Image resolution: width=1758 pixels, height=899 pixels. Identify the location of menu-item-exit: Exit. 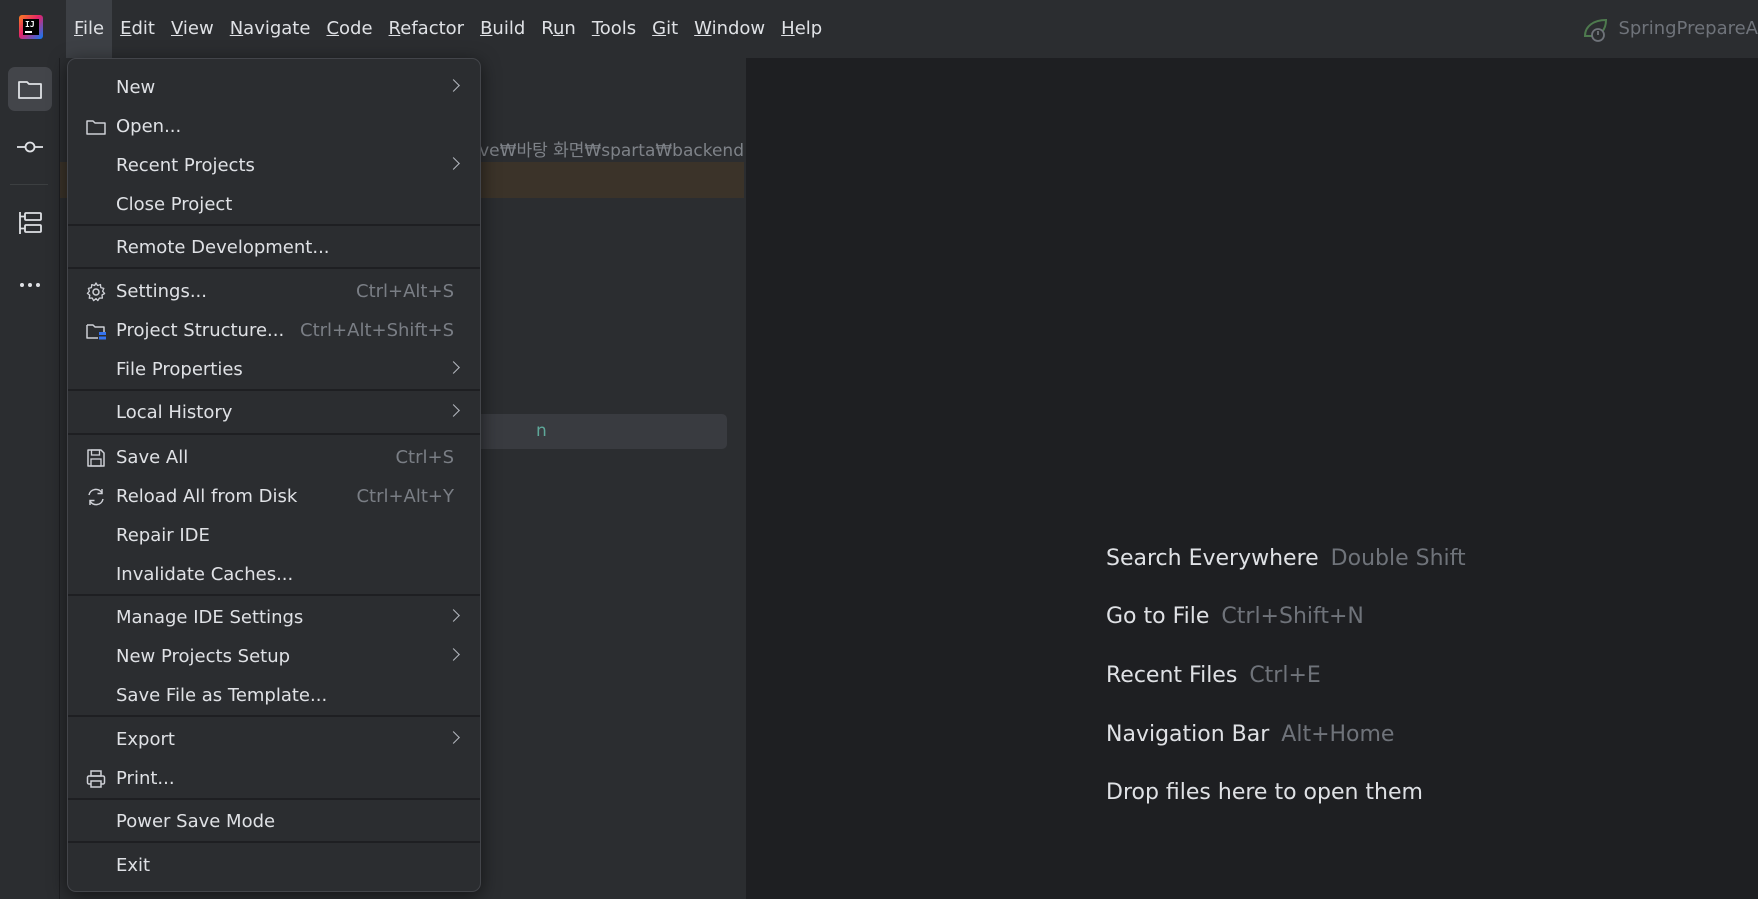
(274, 866).